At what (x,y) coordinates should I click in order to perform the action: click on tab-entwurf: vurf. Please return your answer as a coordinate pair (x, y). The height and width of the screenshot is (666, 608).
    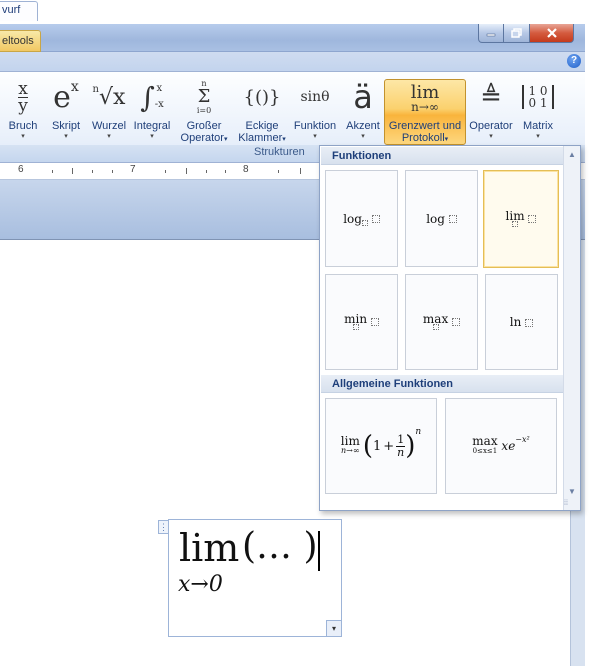
    Looking at the image, I should click on (19, 11).